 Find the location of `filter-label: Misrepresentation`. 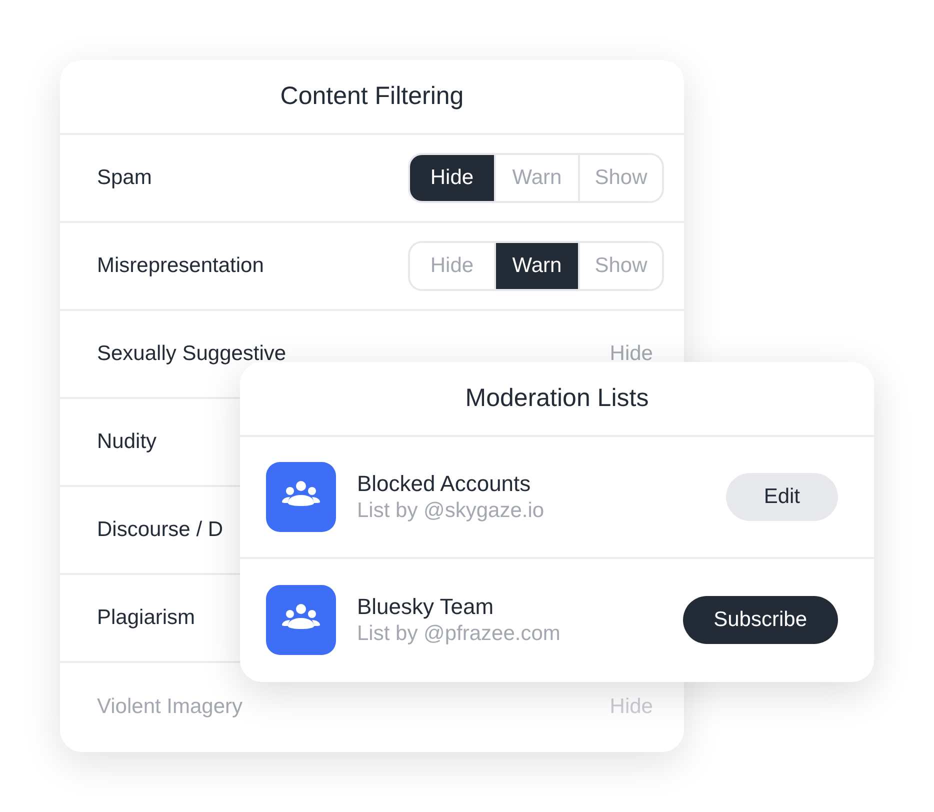

filter-label: Misrepresentation is located at coordinates (180, 266).